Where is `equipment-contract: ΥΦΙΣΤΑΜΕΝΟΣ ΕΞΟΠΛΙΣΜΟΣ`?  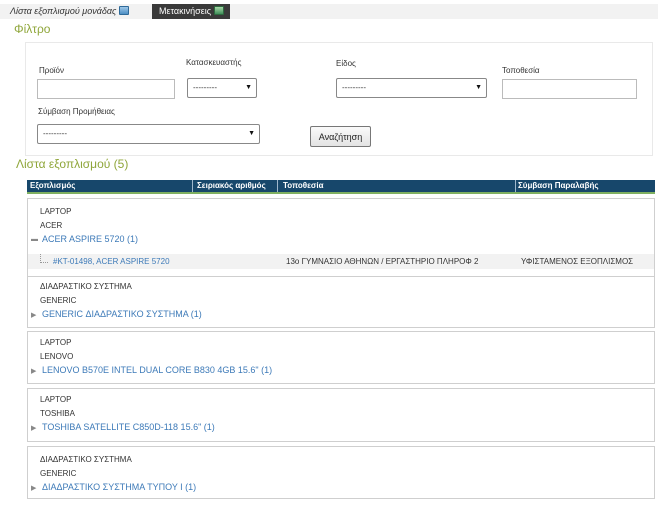
equipment-contract: ΥΦΙΣΤΑΜΕΝΟΣ ΕΞΟΠΛΙΣΜΟΣ is located at coordinates (577, 261).